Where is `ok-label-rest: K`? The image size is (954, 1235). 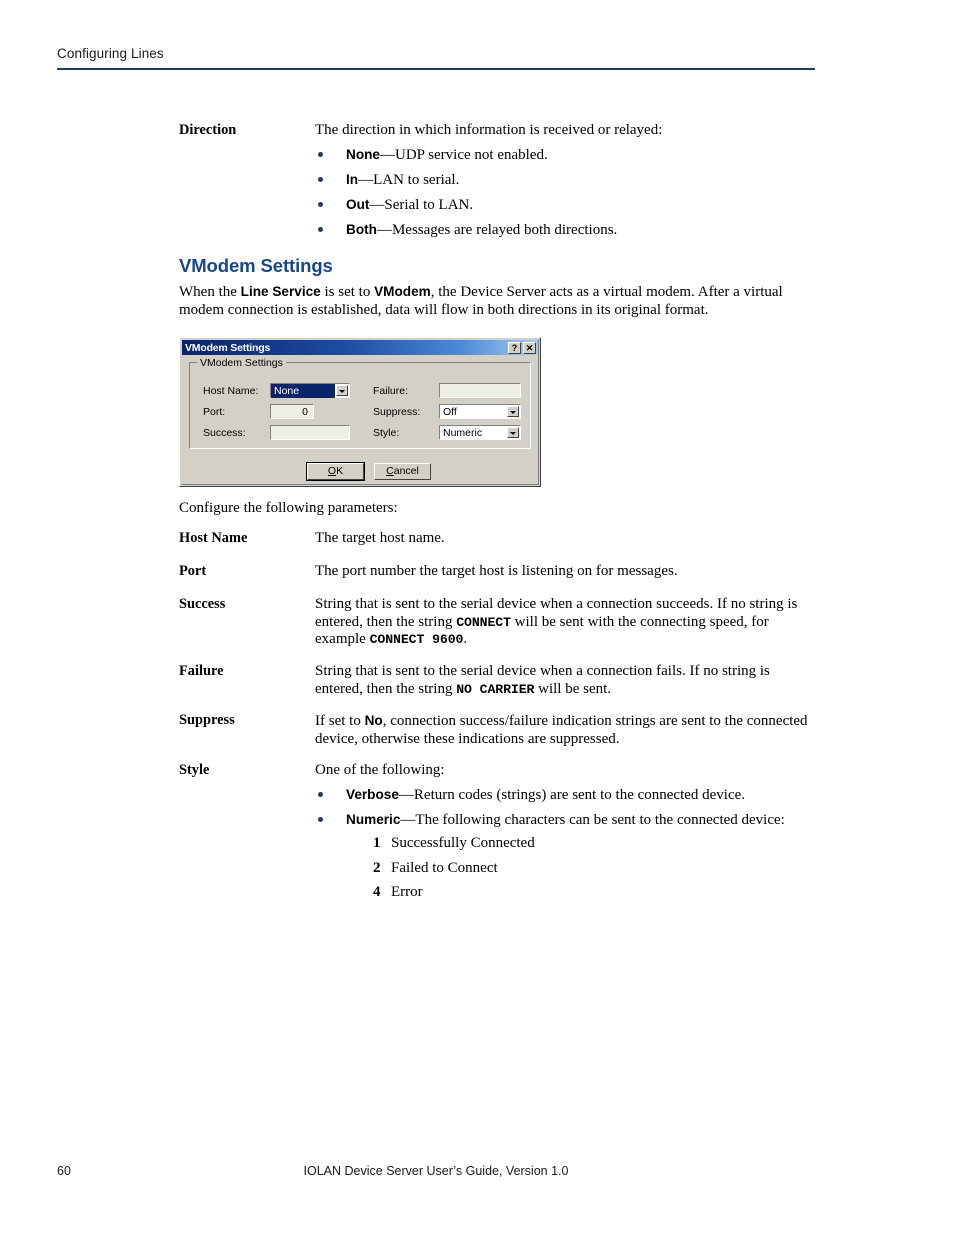
ok-label-rest: K is located at coordinates (340, 471).